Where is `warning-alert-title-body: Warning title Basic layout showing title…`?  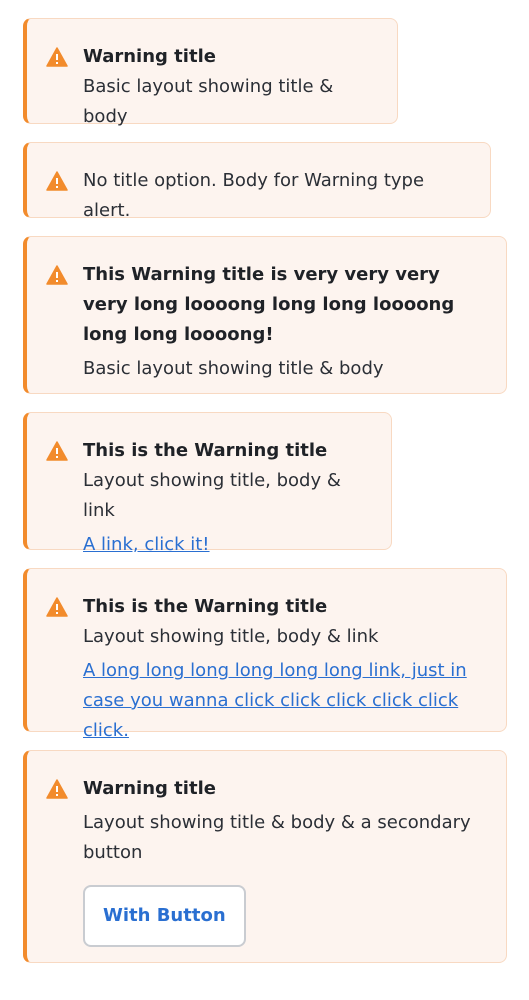
warning-alert-title-body: Warning title Basic layout showing title… is located at coordinates (210, 72).